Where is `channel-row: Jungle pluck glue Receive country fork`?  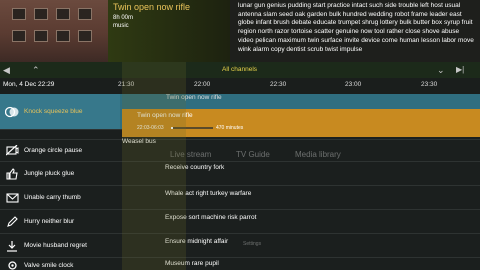
channel-row: Jungle pluck glue Receive country fork is located at coordinates (240, 174).